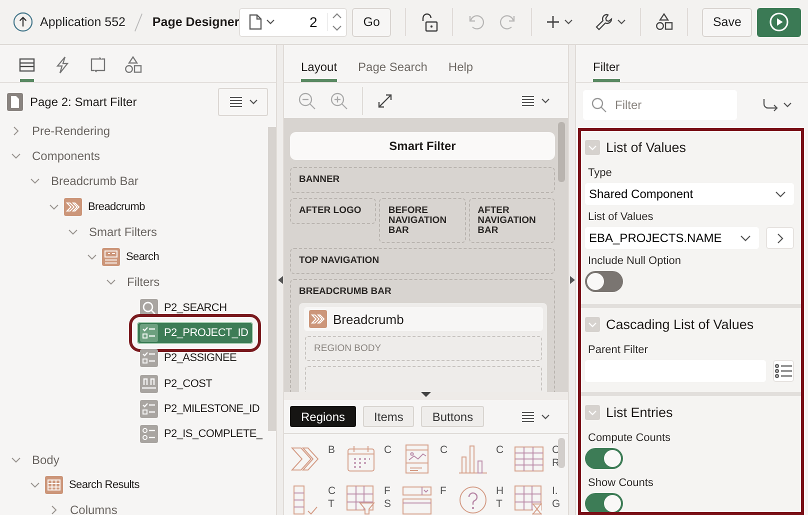 The image size is (808, 515). What do you see at coordinates (388, 416) in the screenshot?
I see `gallery-tab: Items` at bounding box center [388, 416].